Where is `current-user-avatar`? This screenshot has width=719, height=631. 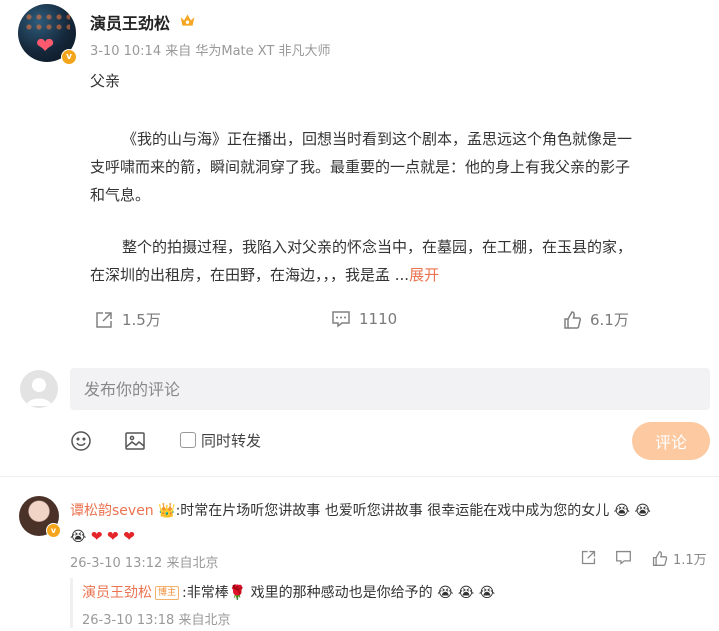 current-user-avatar is located at coordinates (39, 389).